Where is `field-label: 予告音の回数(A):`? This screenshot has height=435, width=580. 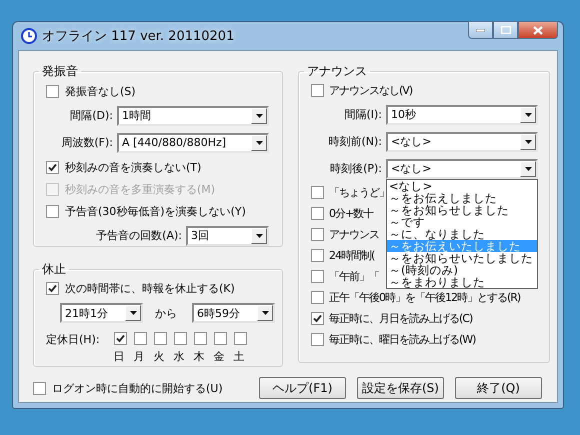
field-label: 予告音の回数(A): is located at coordinates (139, 235).